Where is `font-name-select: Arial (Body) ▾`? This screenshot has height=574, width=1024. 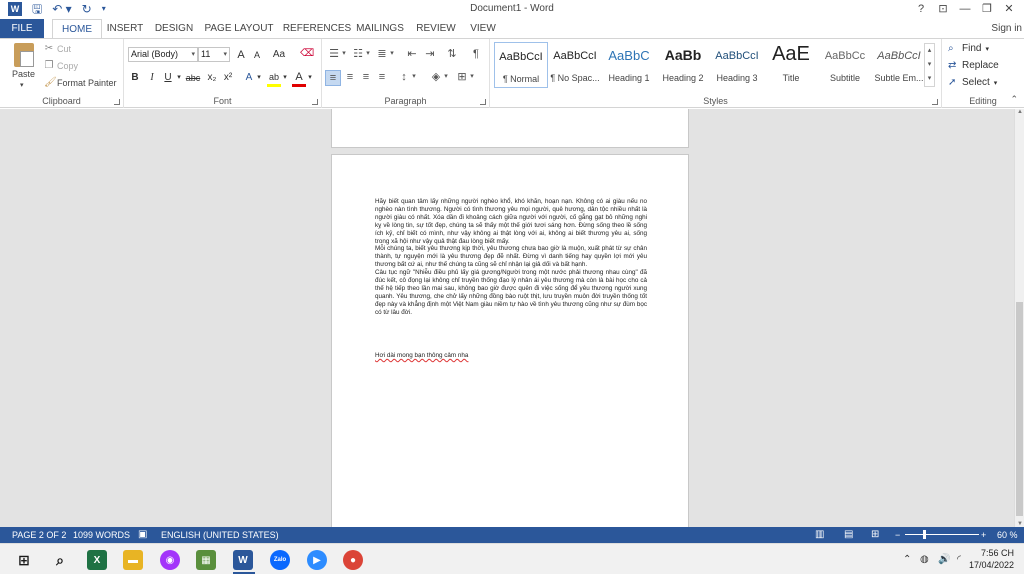
font-name-select: Arial (Body) ▾ is located at coordinates (163, 54).